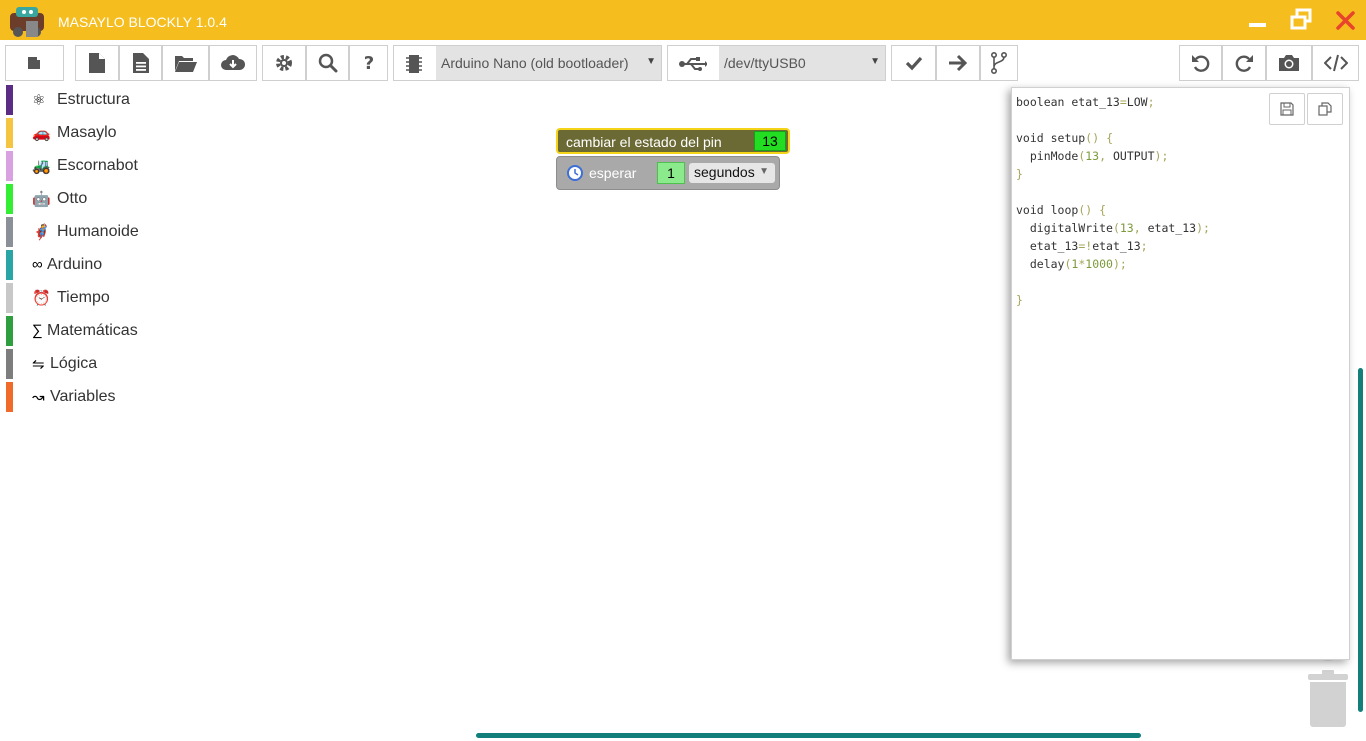  What do you see at coordinates (724, 172) in the screenshot?
I see `time-unit-value: segundos` at bounding box center [724, 172].